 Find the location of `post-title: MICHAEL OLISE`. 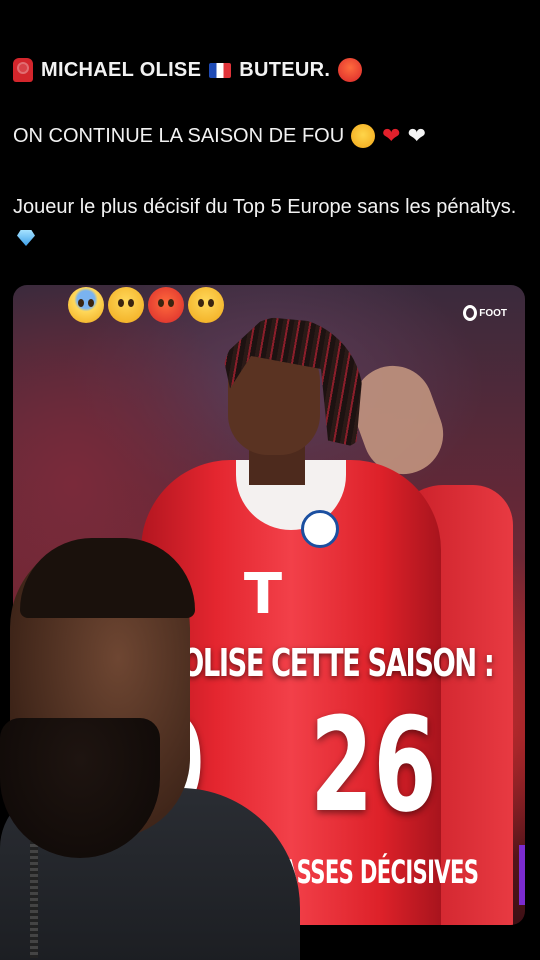

post-title: MICHAEL OLISE is located at coordinates (121, 69).